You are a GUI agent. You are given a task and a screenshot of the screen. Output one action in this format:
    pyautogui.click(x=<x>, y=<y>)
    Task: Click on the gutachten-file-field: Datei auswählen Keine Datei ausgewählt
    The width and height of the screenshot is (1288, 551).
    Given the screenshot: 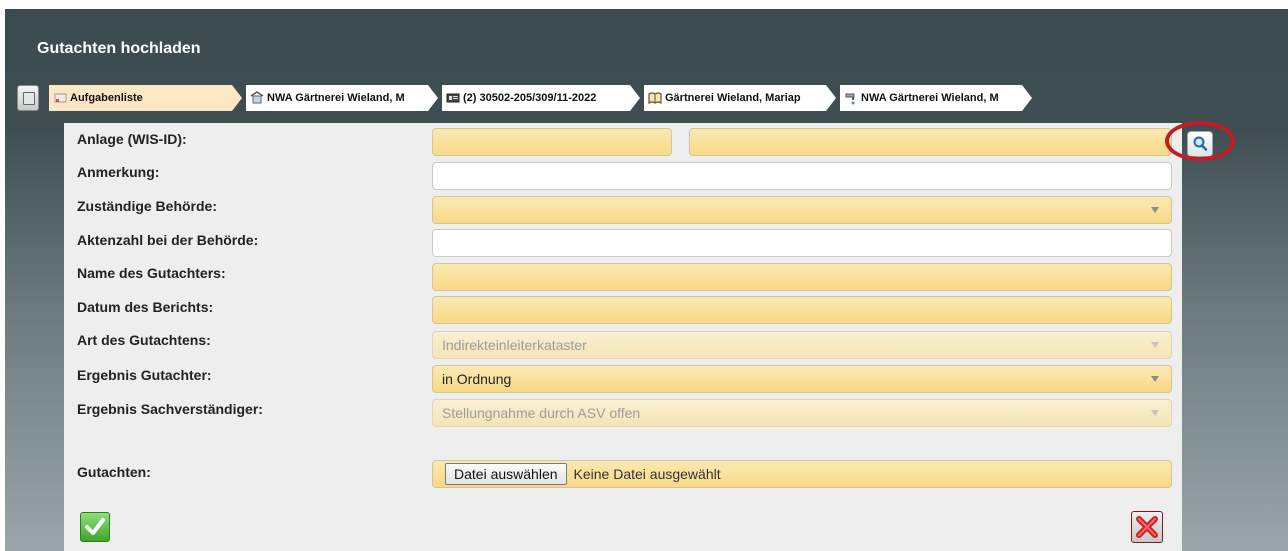 What is the action you would take?
    pyautogui.click(x=802, y=474)
    